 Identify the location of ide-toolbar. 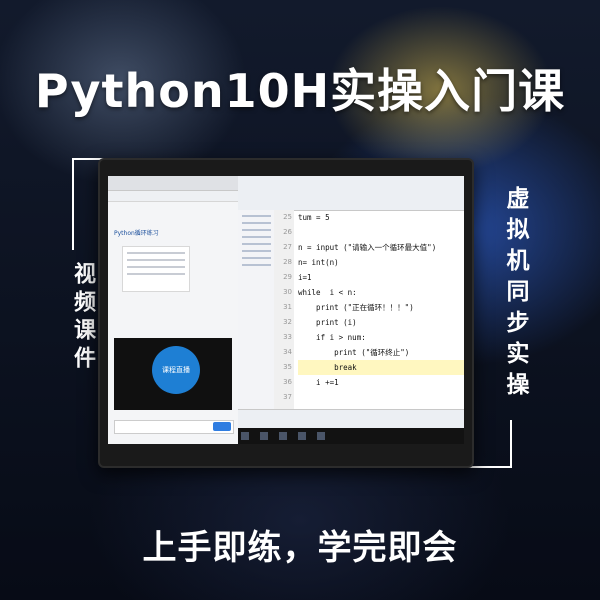
(351, 193).